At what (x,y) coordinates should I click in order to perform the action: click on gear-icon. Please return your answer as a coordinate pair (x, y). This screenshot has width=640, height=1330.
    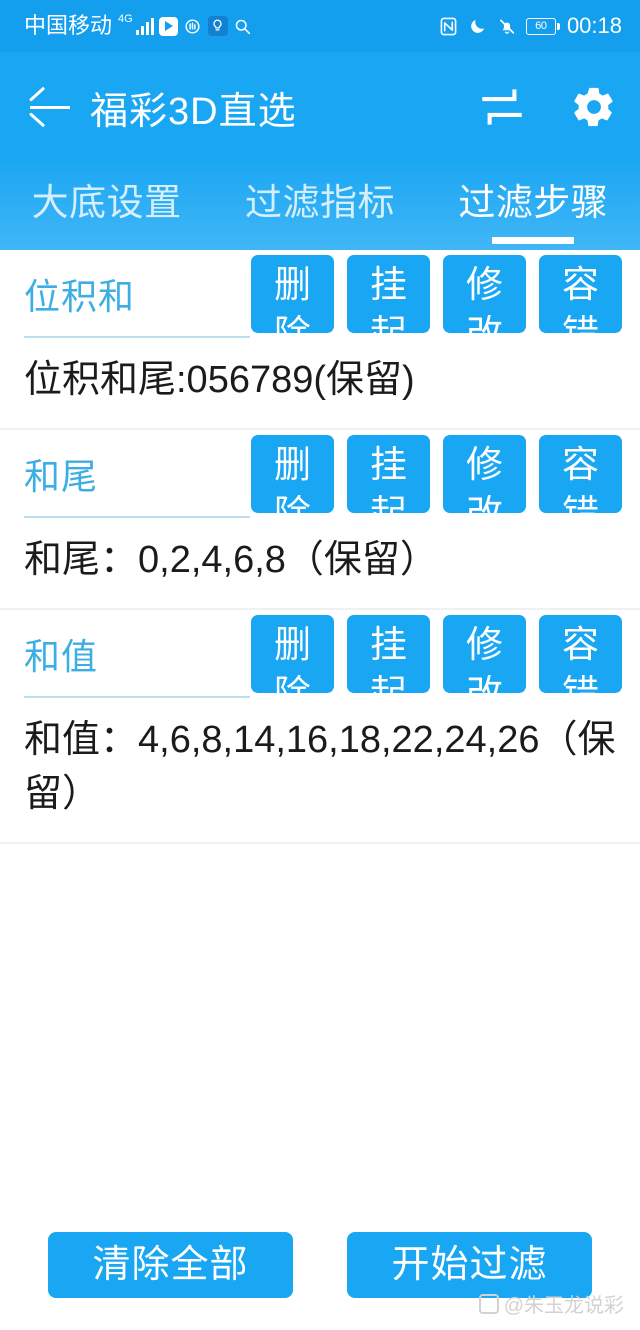
    Looking at the image, I should click on (594, 107).